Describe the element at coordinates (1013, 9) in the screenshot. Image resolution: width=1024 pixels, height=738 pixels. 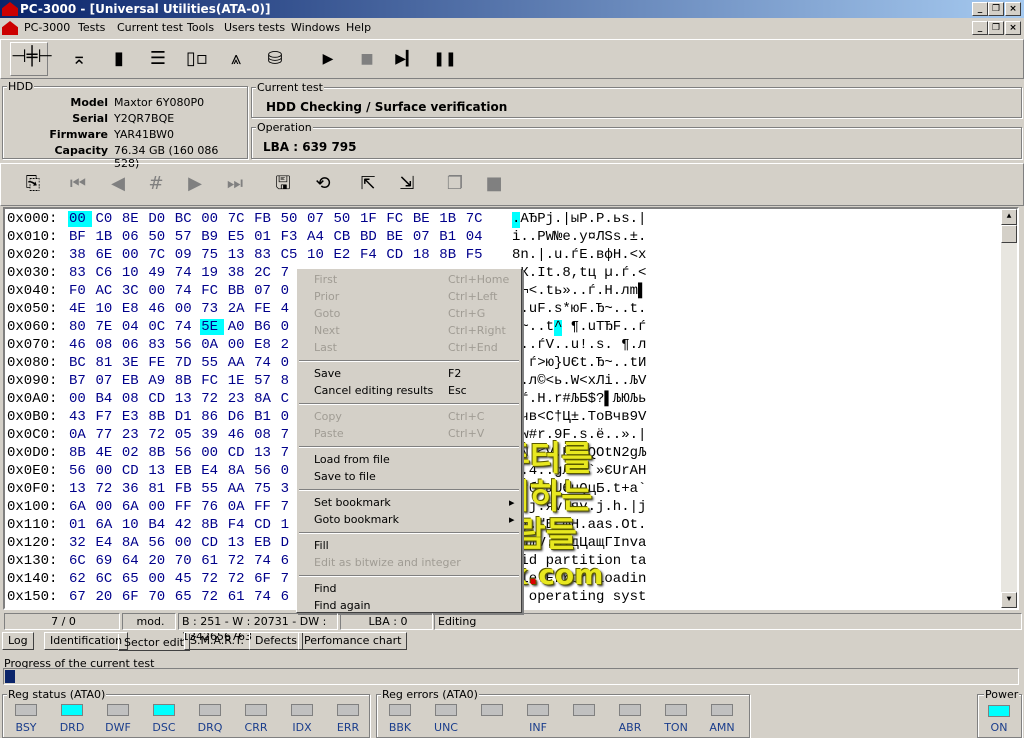
I see `close-button: ×` at that location.